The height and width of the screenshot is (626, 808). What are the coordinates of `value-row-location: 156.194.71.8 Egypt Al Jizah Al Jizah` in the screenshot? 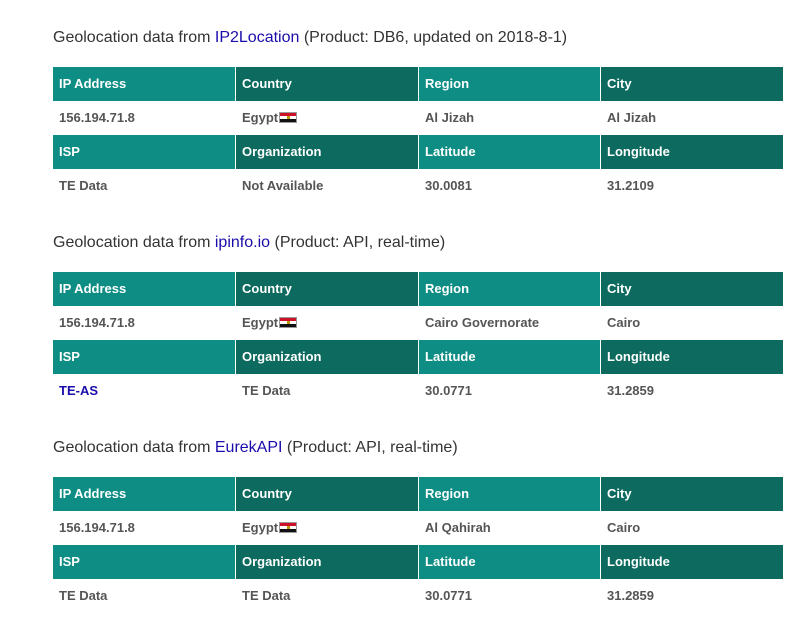 It's located at (418, 118).